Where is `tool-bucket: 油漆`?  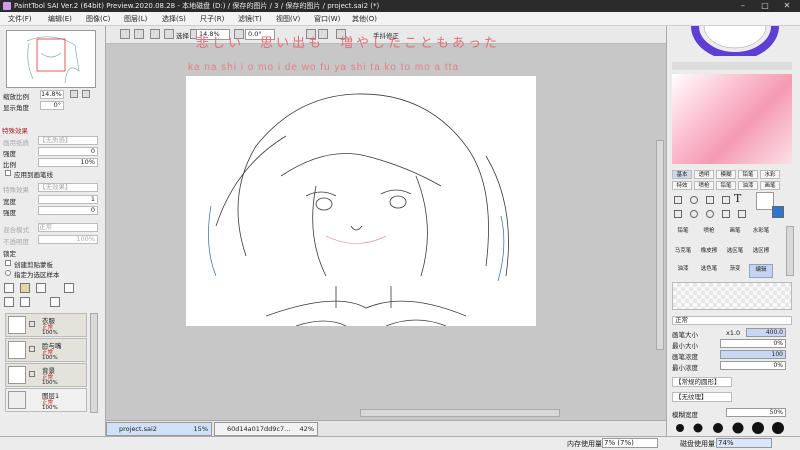 tool-bucket: 油漆 is located at coordinates (683, 271).